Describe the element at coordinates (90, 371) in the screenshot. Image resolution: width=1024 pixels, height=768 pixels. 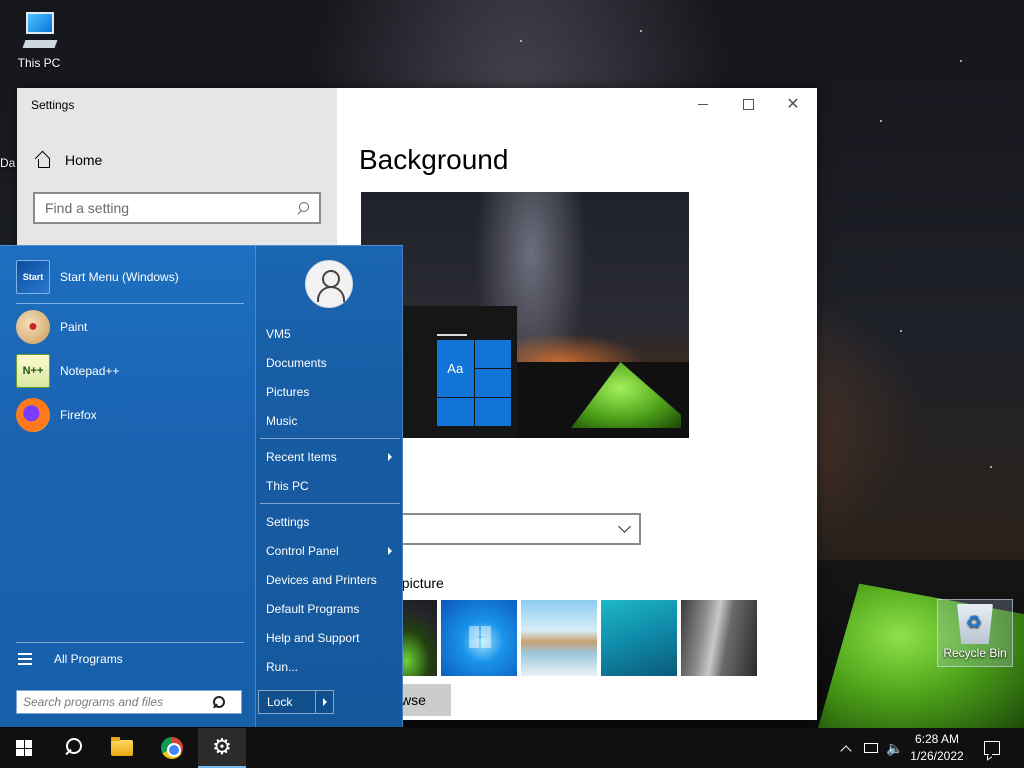
I see `program-label: Notepad++` at that location.